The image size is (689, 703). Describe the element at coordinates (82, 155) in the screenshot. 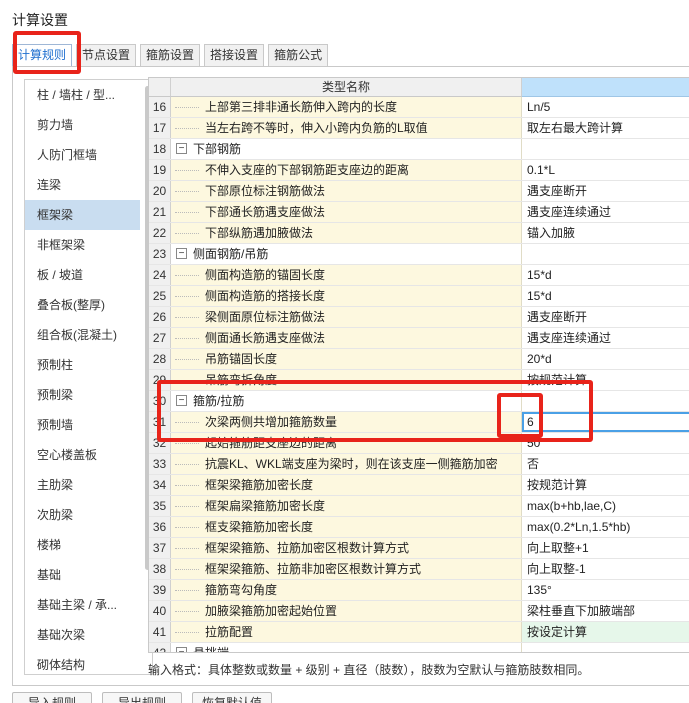

I see `sidebar-item: 人防门框墙` at that location.